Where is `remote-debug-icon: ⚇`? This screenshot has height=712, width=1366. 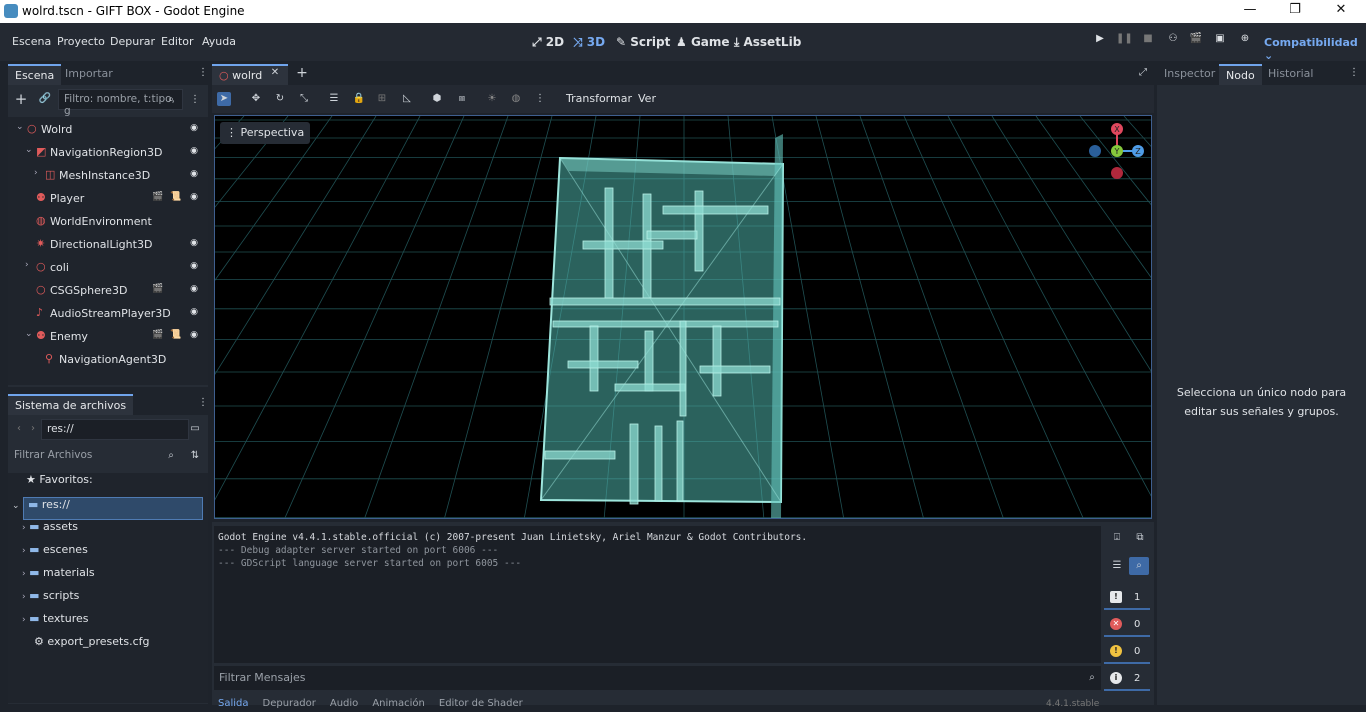 remote-debug-icon: ⚇ is located at coordinates (1173, 41).